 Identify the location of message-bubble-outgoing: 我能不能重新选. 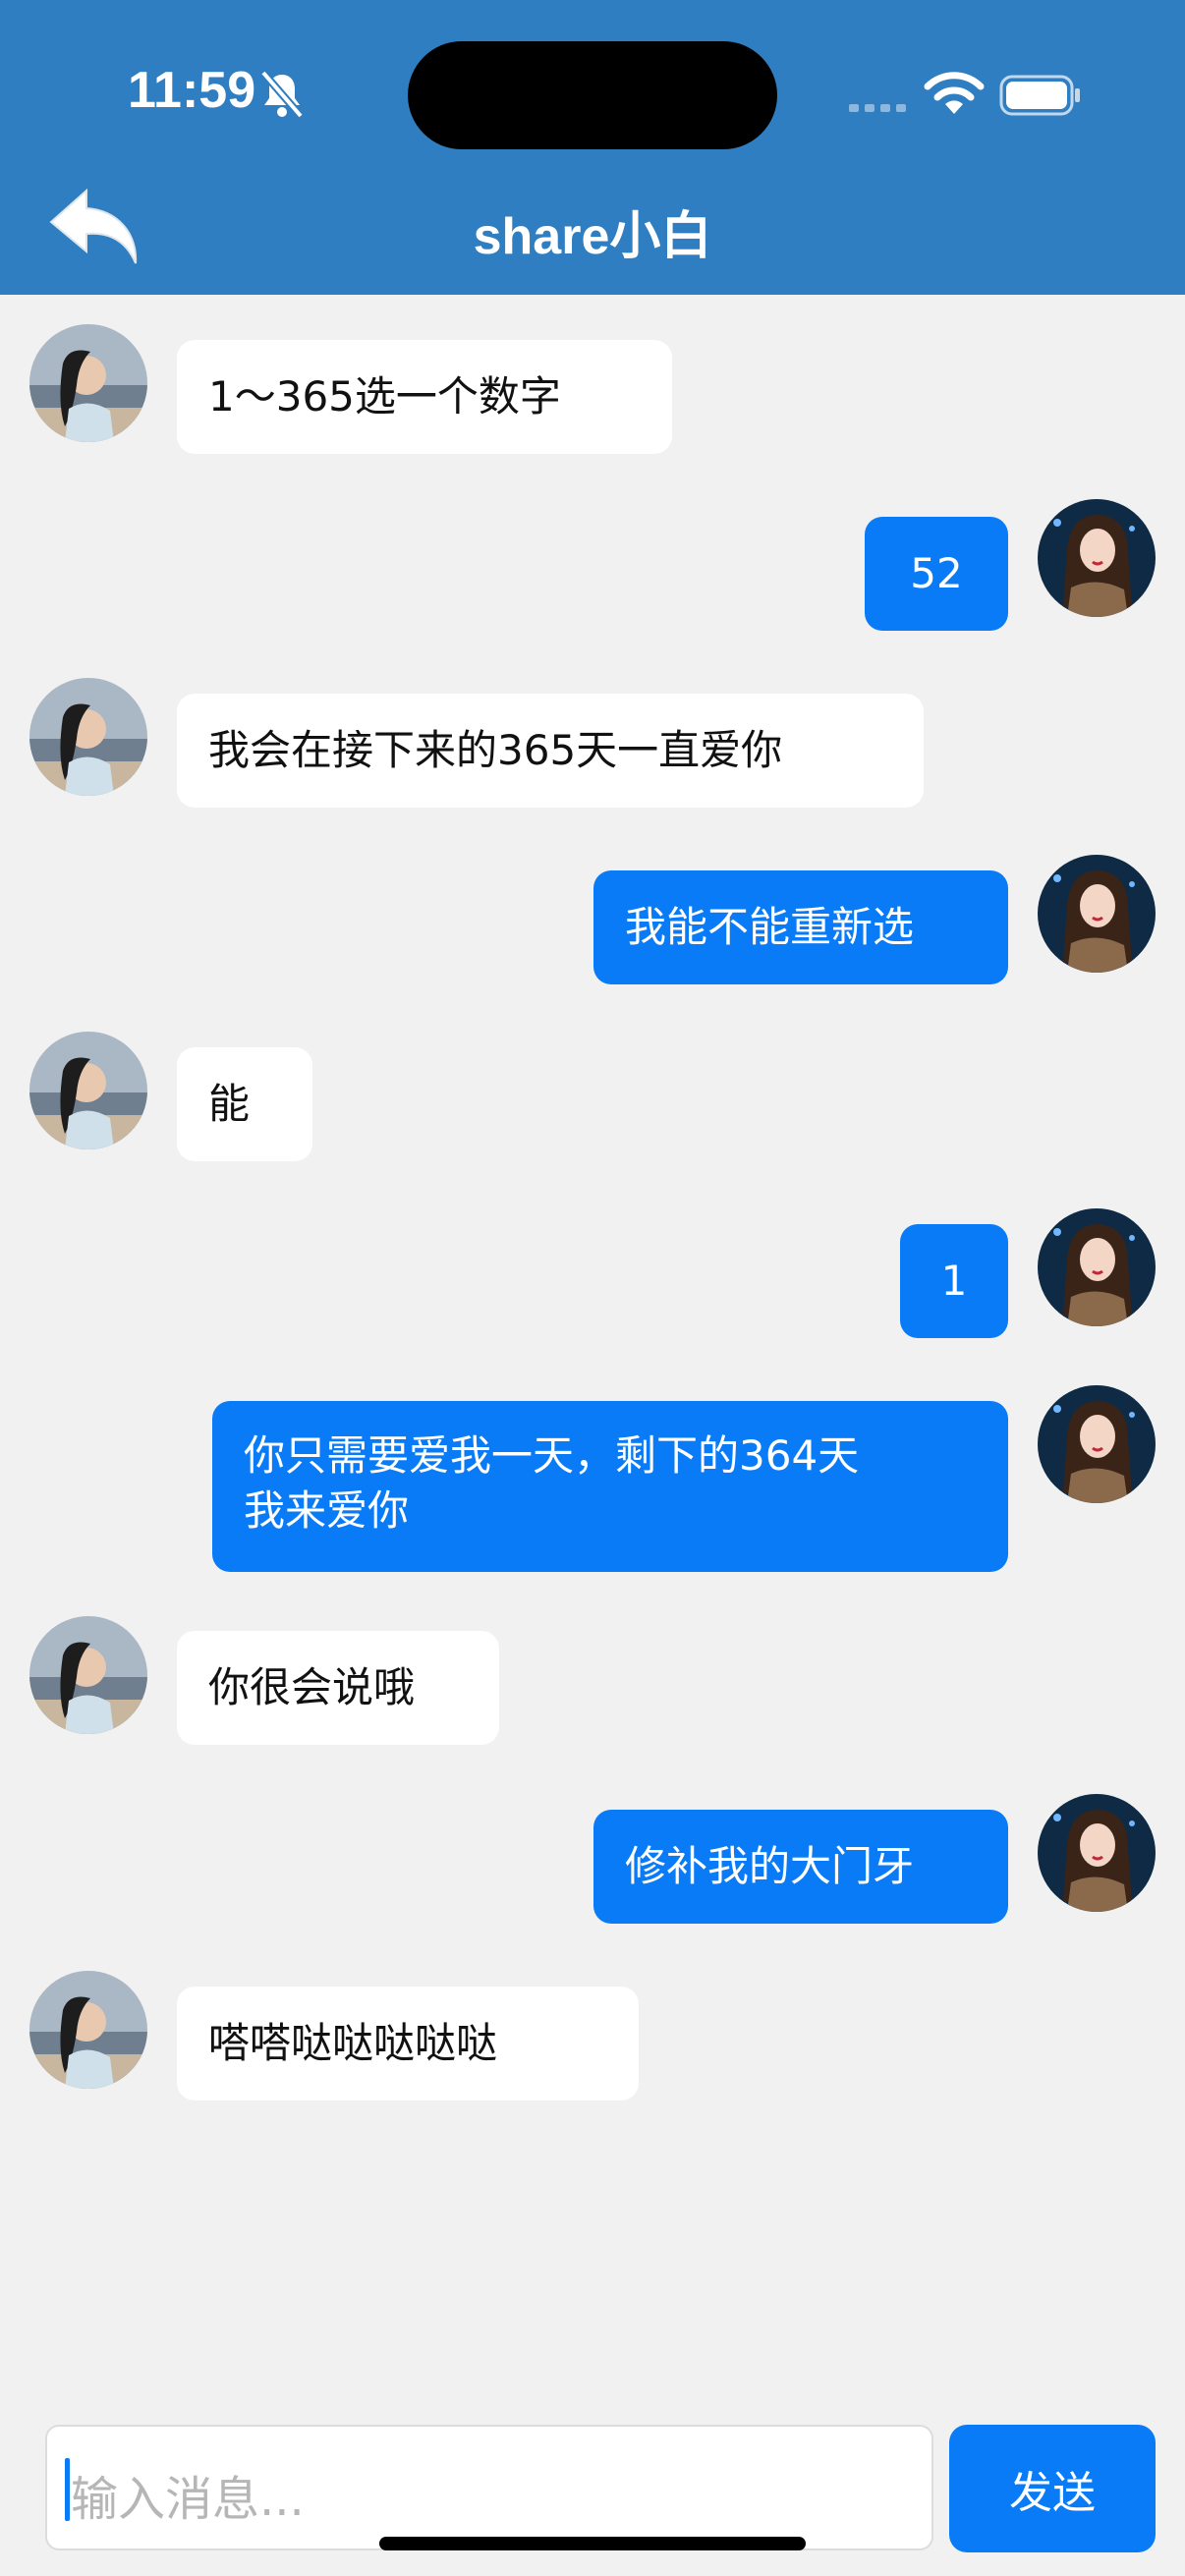
(801, 927).